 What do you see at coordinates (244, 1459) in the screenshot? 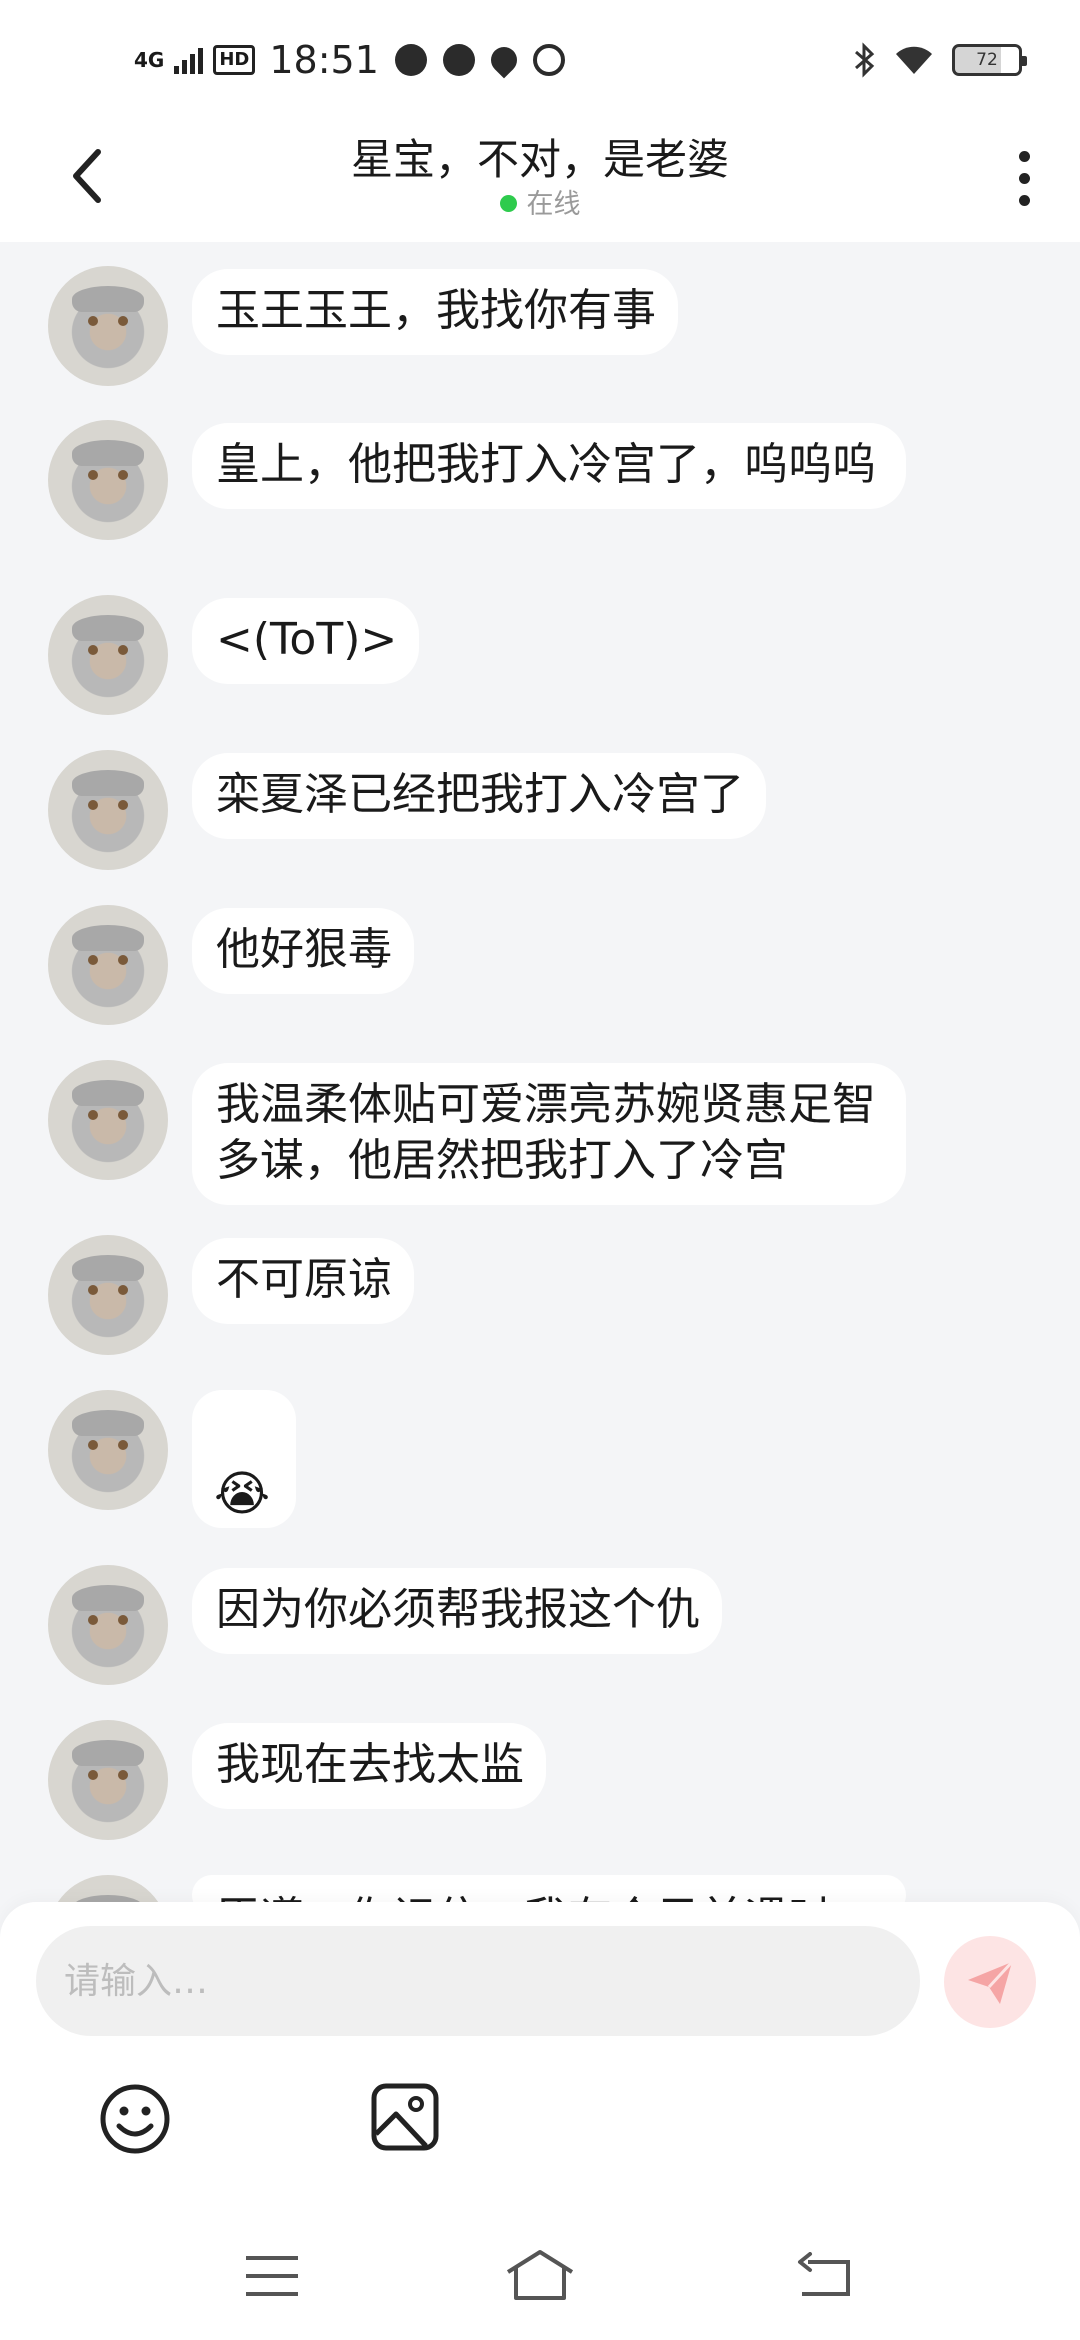
I see `emoji-bubble: 😭` at bounding box center [244, 1459].